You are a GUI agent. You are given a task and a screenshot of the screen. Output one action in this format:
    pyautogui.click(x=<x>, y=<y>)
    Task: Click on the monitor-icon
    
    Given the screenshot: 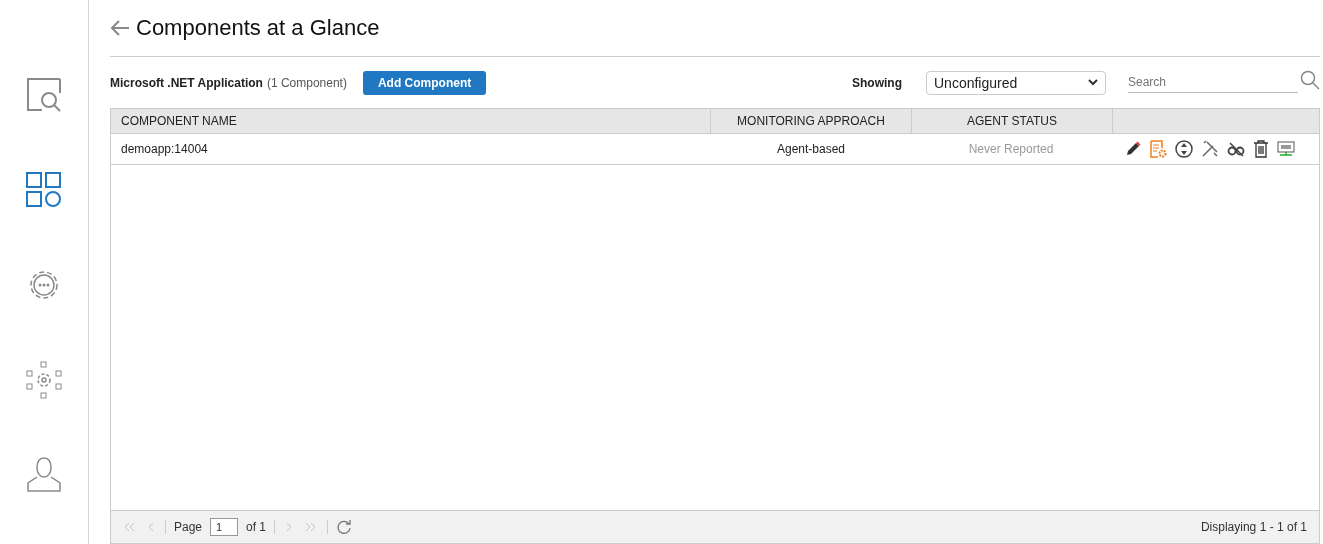 What is the action you would take?
    pyautogui.click(x=1286, y=149)
    